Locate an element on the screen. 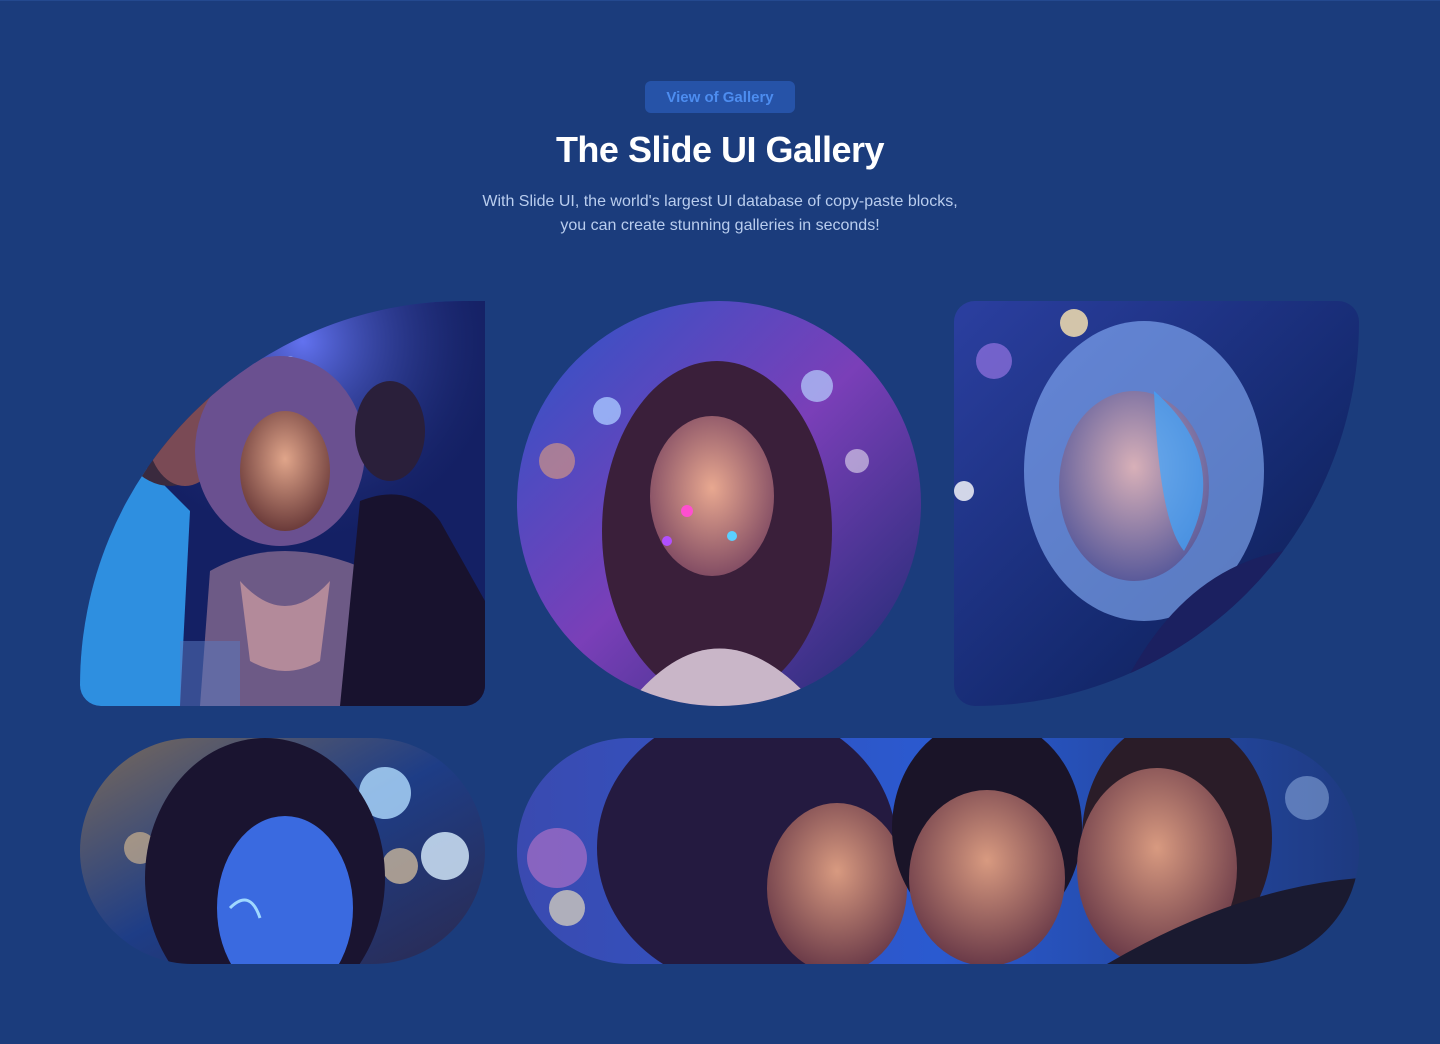  gallery-image-3-photo is located at coordinates (1156, 503).